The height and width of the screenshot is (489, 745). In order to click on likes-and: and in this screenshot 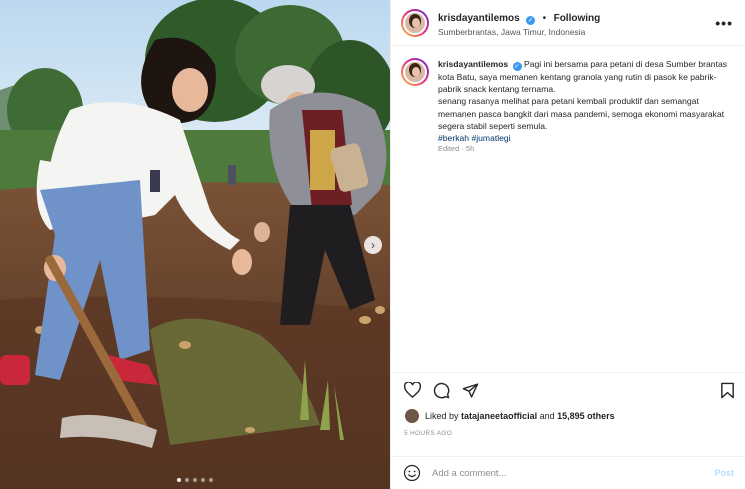, I will do `click(547, 416)`.